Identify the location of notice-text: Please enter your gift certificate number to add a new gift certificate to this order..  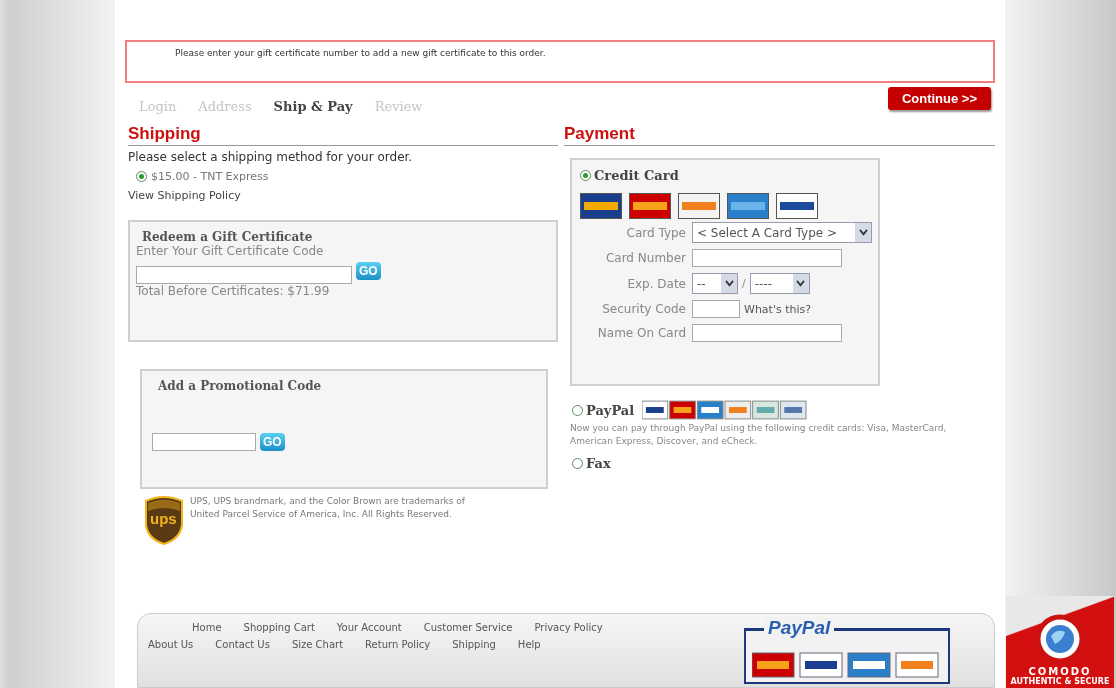
(360, 53).